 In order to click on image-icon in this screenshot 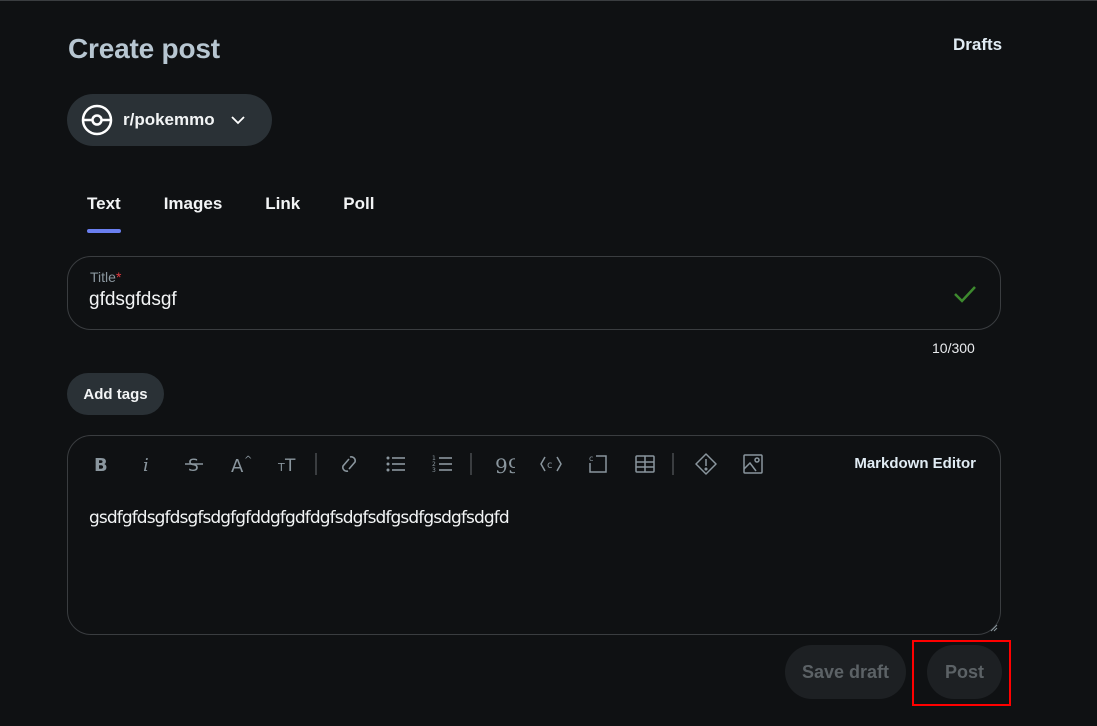, I will do `click(753, 464)`.